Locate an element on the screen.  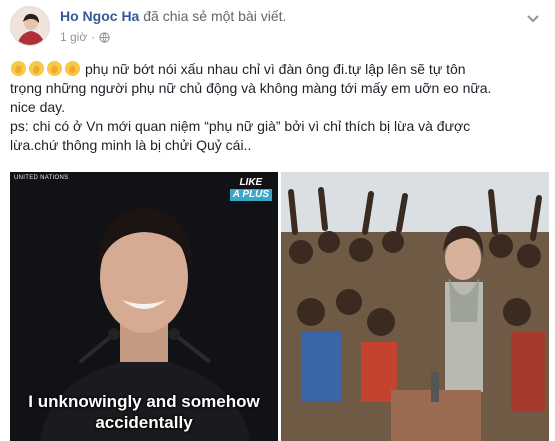
post-header: Ho Ngoc Ha đã chia sẻ một bài viết. is located at coordinates (173, 16).